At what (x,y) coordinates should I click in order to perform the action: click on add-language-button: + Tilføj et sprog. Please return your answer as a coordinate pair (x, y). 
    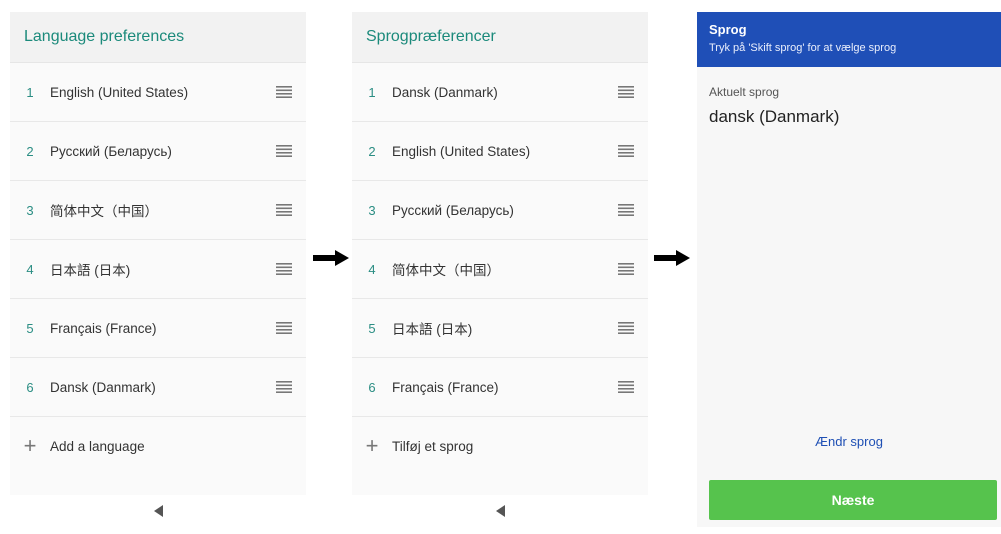
    Looking at the image, I should click on (500, 446).